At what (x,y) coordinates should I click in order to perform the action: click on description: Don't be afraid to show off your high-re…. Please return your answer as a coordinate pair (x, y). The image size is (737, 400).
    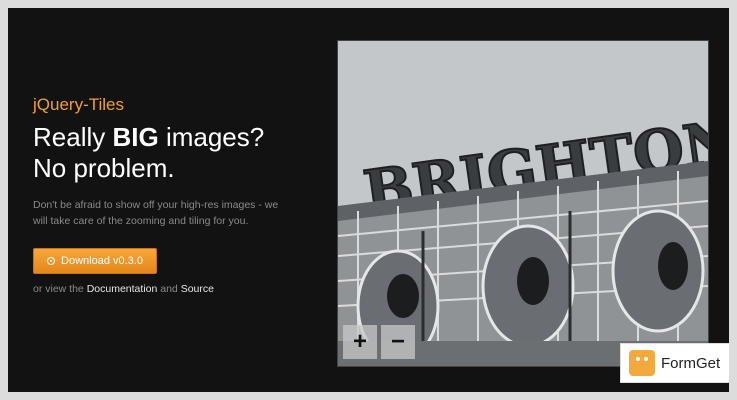
    Looking at the image, I should click on (156, 213).